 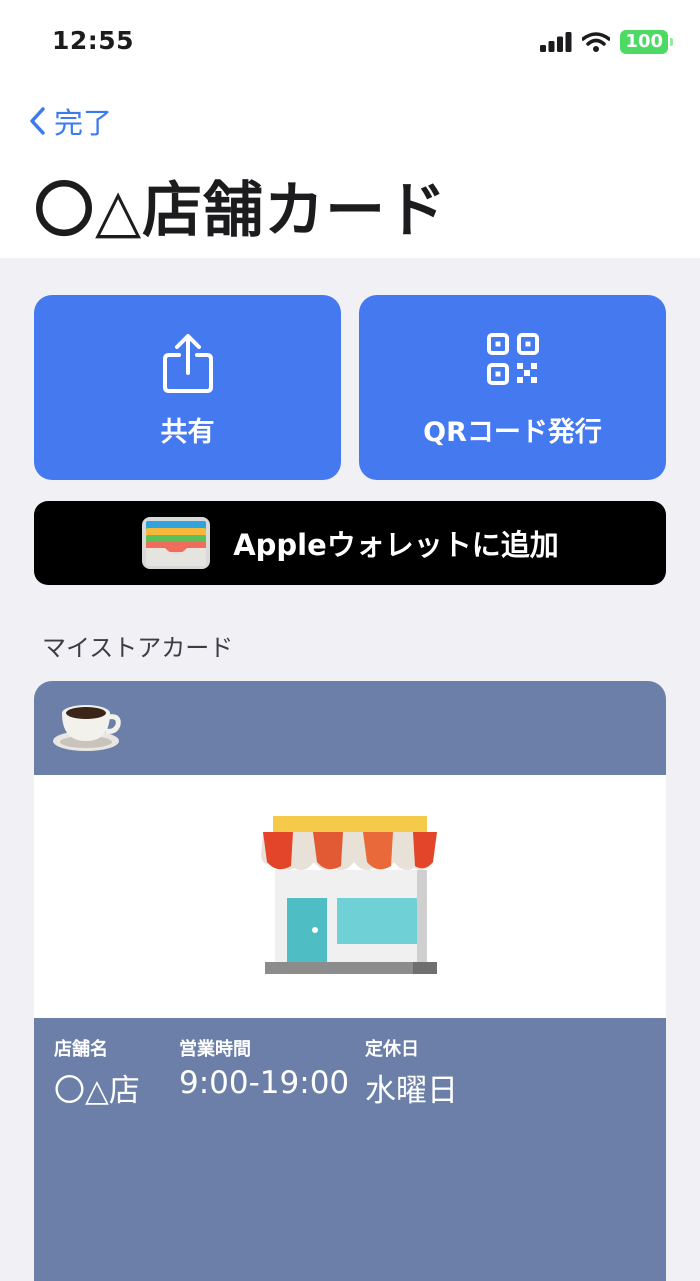 What do you see at coordinates (264, 1083) in the screenshot?
I see `business-hours-value: 9:00-19:00` at bounding box center [264, 1083].